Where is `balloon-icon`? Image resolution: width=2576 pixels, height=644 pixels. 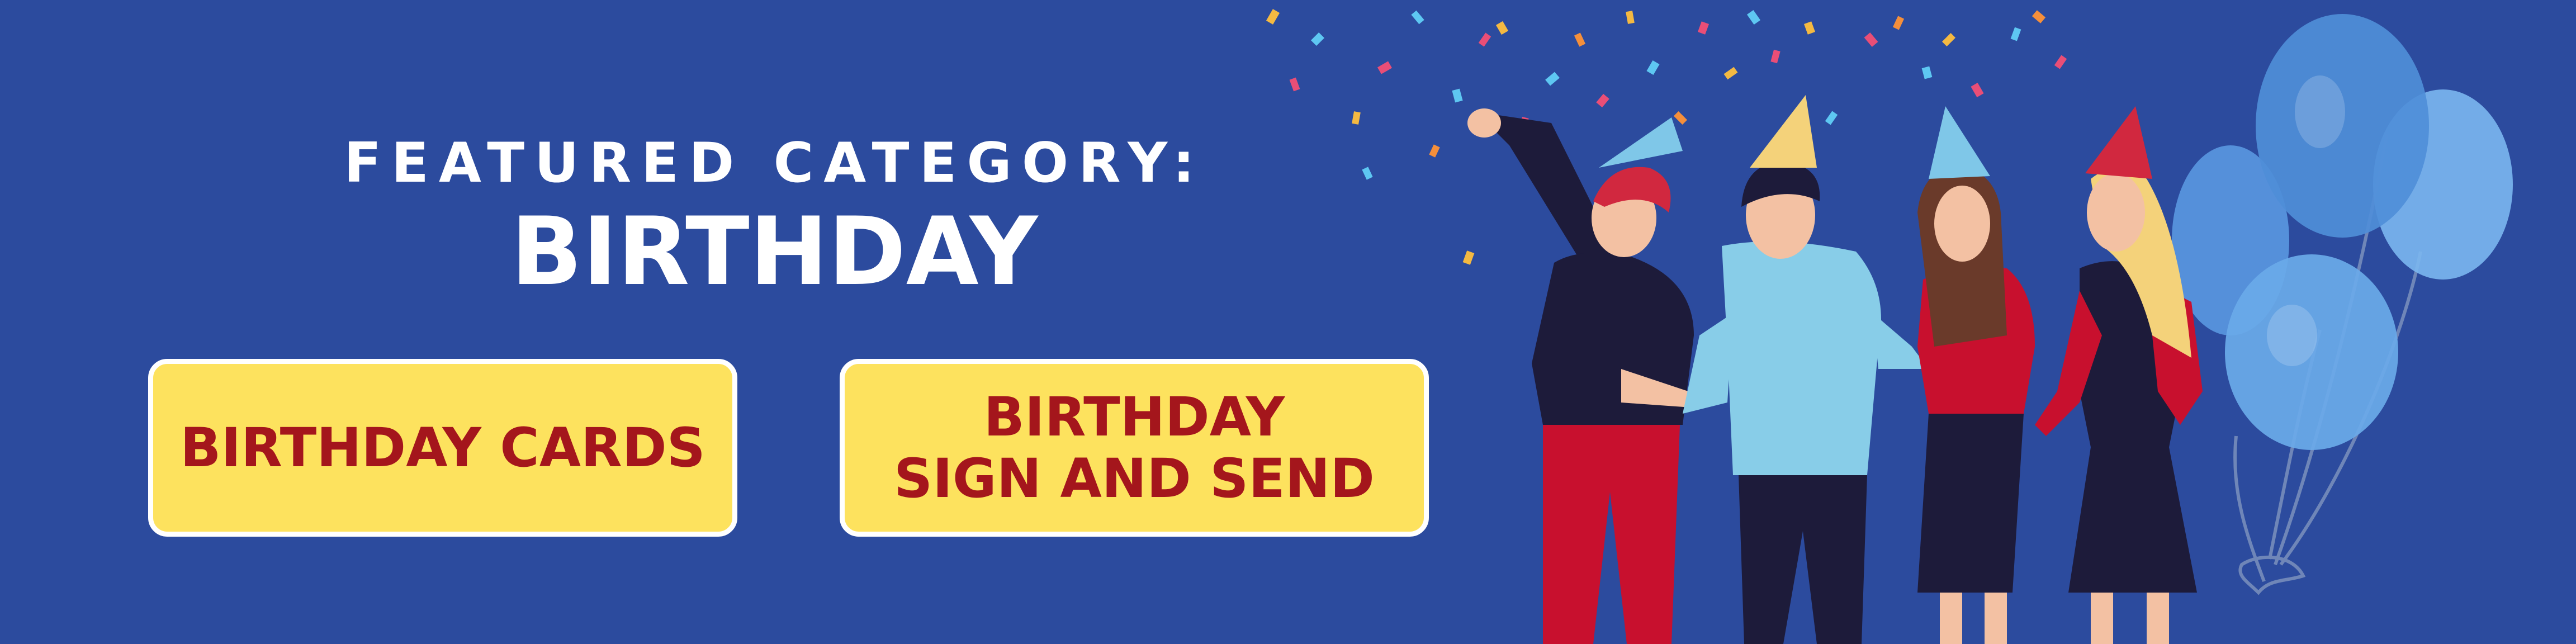
balloon-icon is located at coordinates (2342, 304).